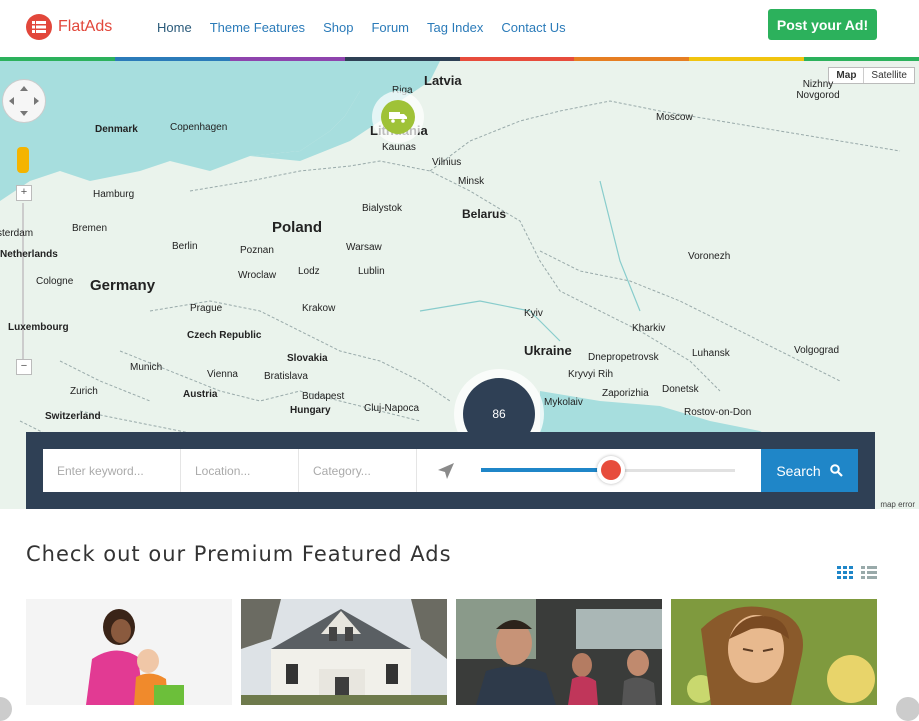 This screenshot has width=919, height=721. Describe the element at coordinates (447, 162) in the screenshot. I see `map-label: Vilnius` at that location.